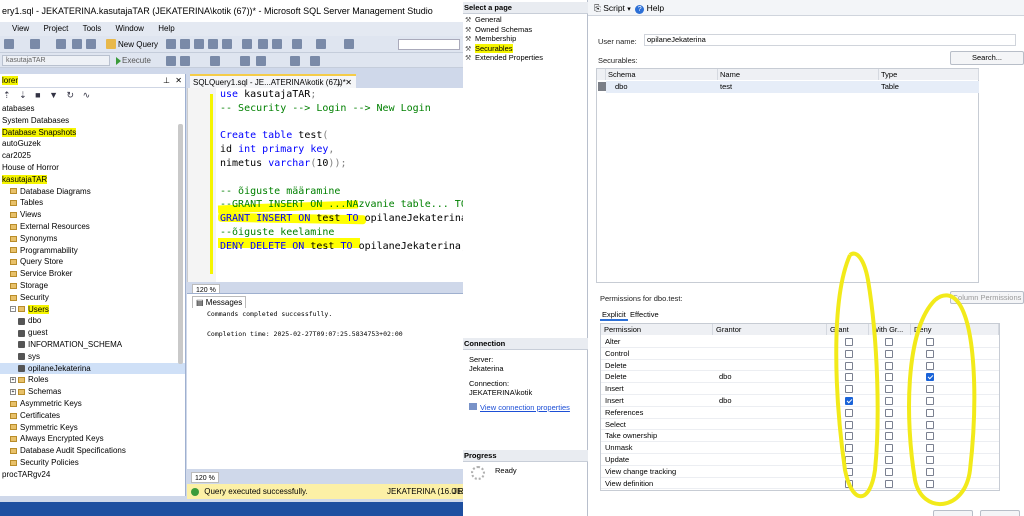  Describe the element at coordinates (800, 377) in the screenshot. I see `permission-row: Delete dbo` at that location.